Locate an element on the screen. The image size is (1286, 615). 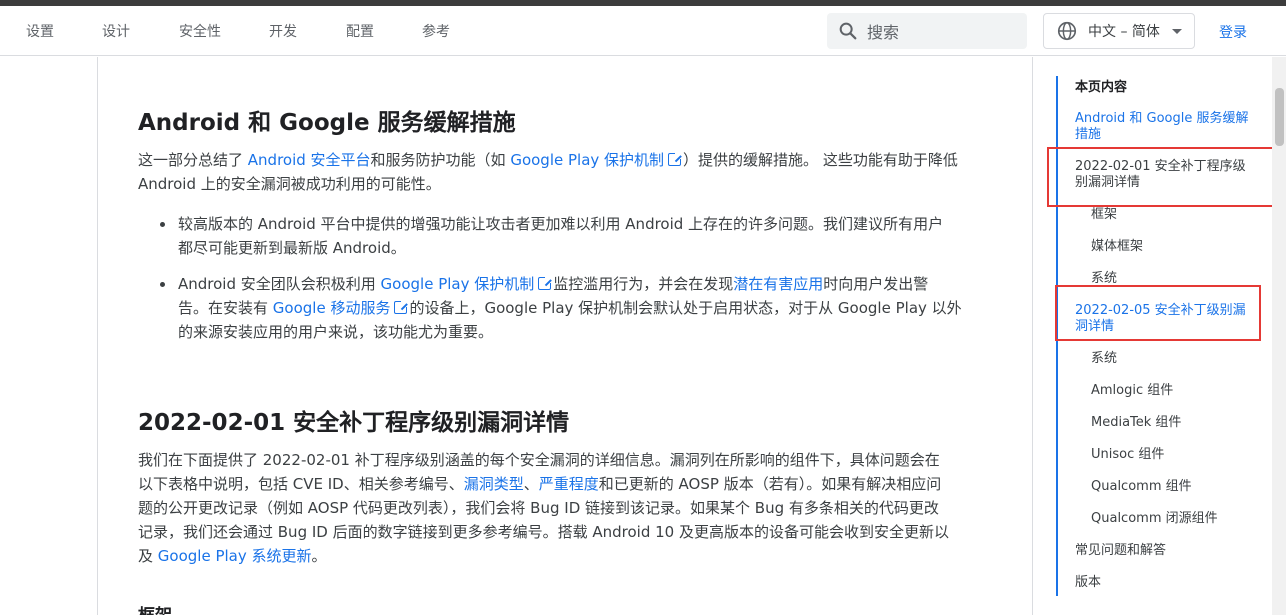
nav-item-security: 安全性 is located at coordinates (198, 31).